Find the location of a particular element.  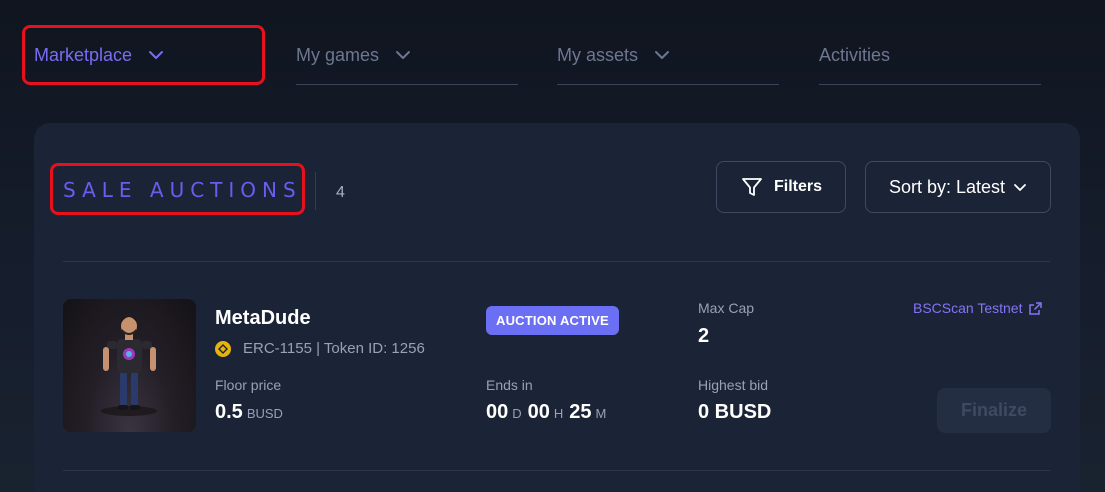

nav-my-games: My games is located at coordinates (407, 62).